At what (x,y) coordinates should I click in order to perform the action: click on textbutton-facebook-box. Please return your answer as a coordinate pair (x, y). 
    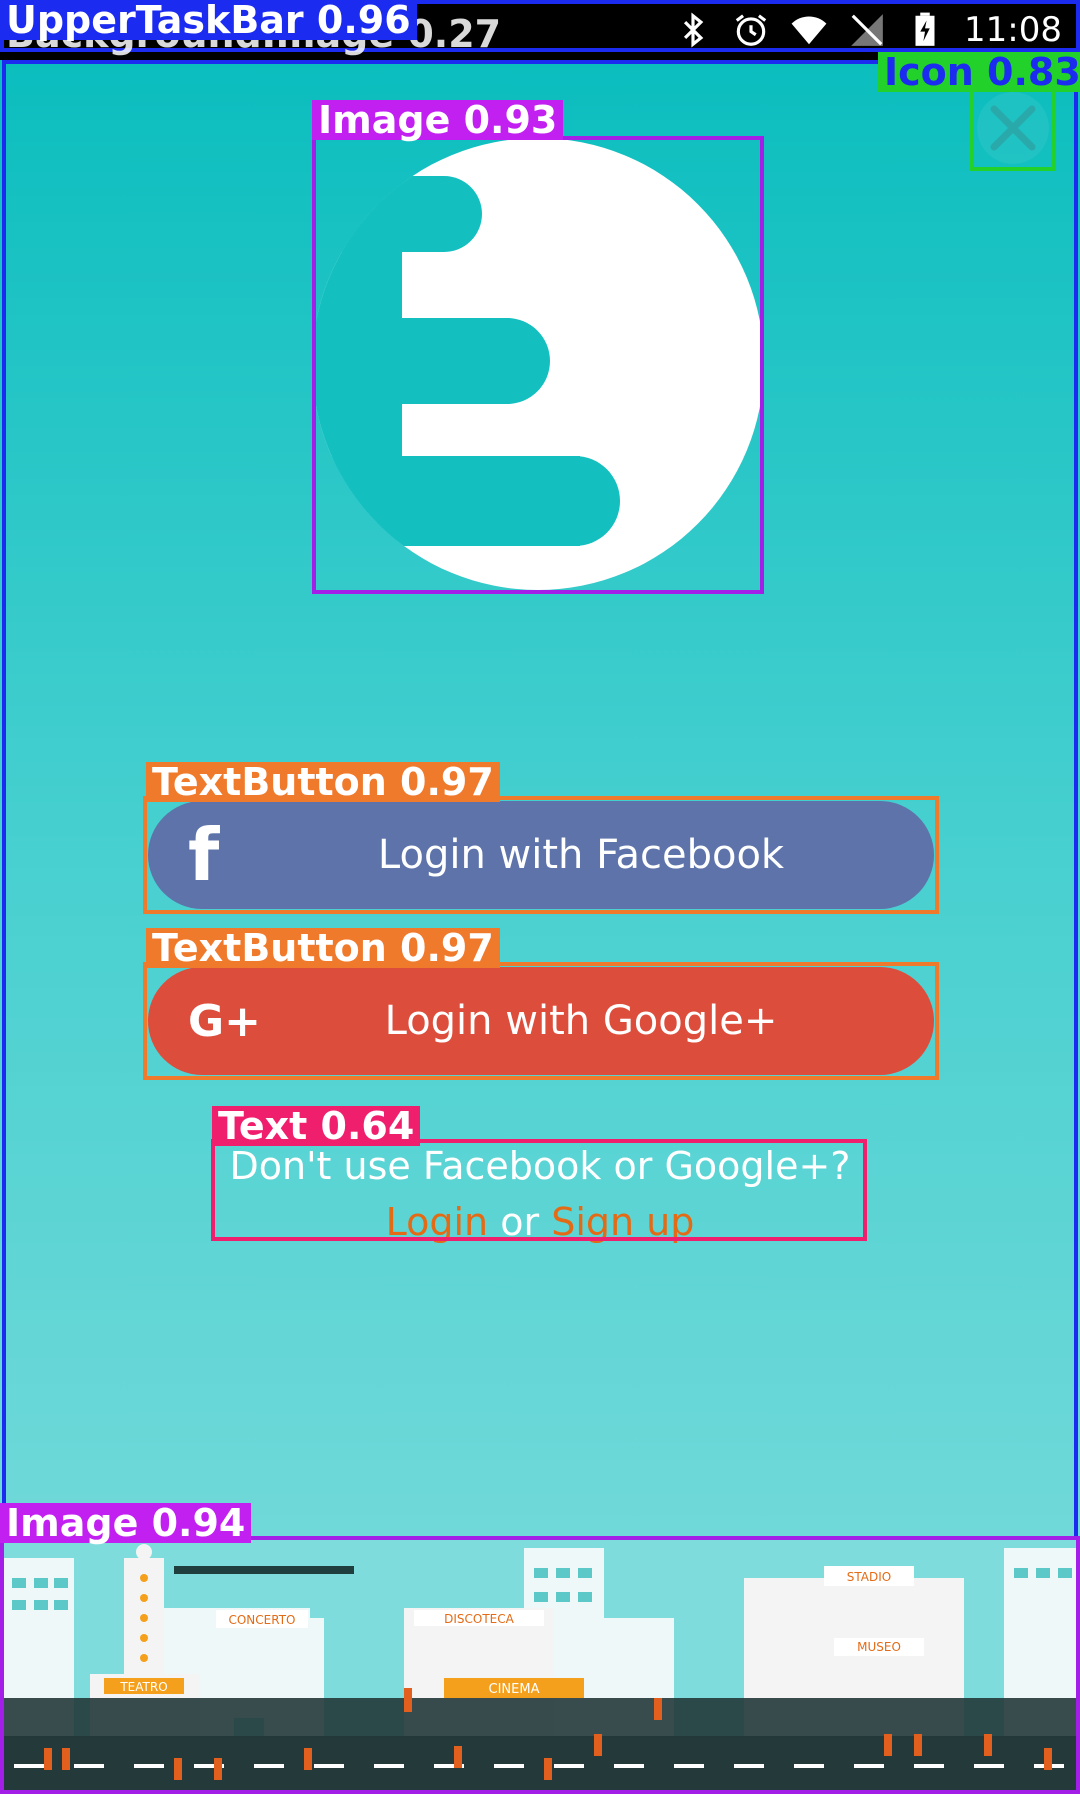
    Looking at the image, I should click on (541, 855).